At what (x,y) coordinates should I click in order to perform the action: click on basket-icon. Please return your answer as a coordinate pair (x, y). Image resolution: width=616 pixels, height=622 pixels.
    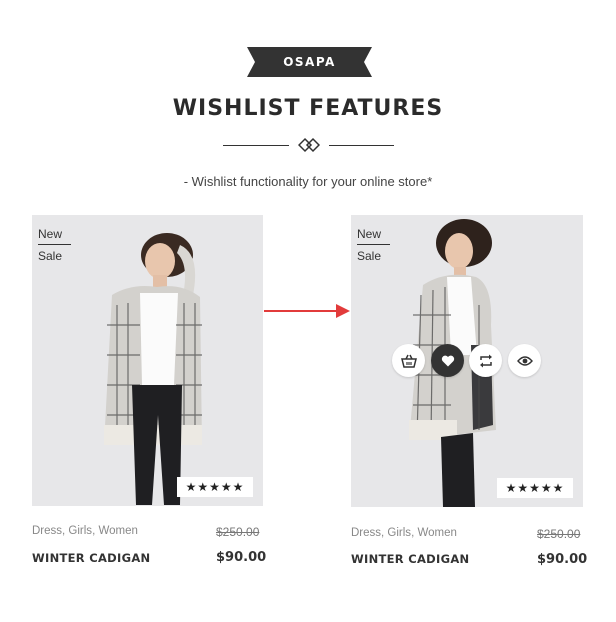
    Looking at the image, I should click on (408, 361).